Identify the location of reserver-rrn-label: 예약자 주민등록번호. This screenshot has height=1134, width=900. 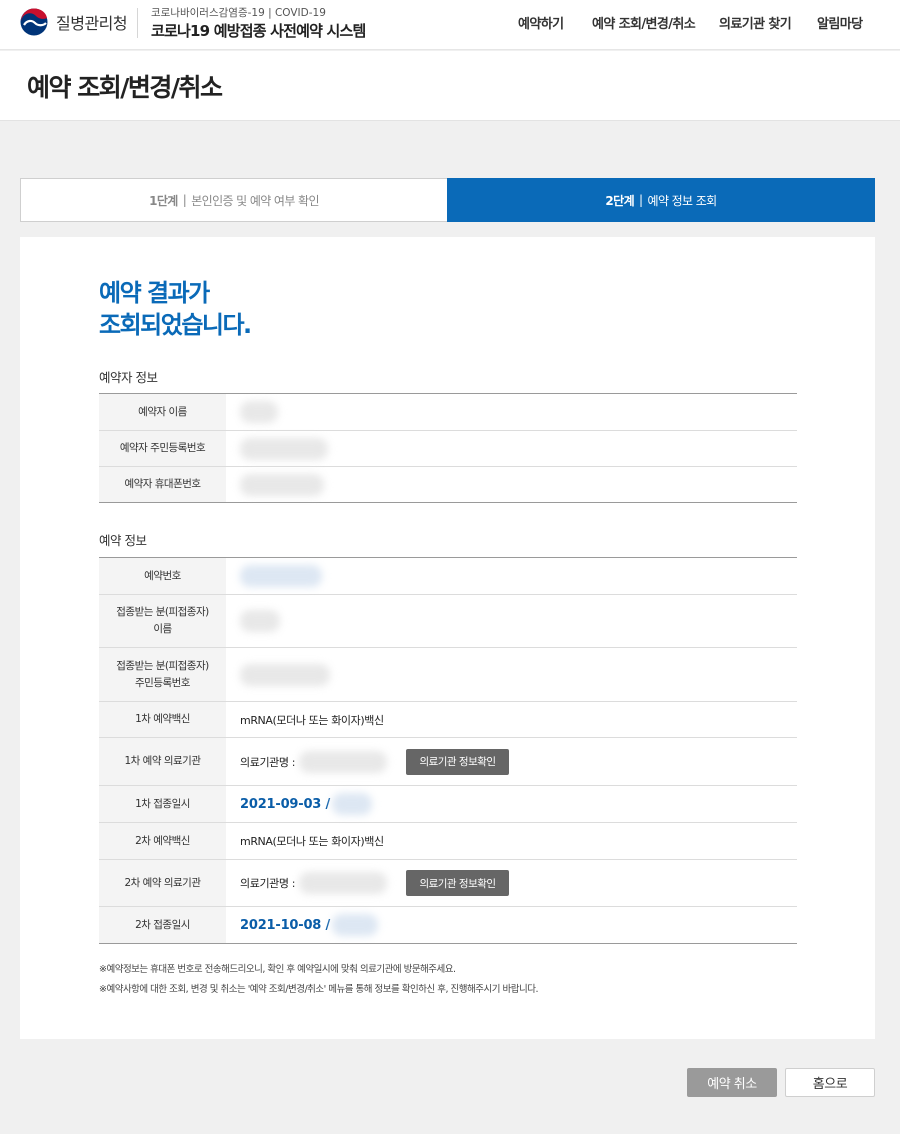
(162, 448).